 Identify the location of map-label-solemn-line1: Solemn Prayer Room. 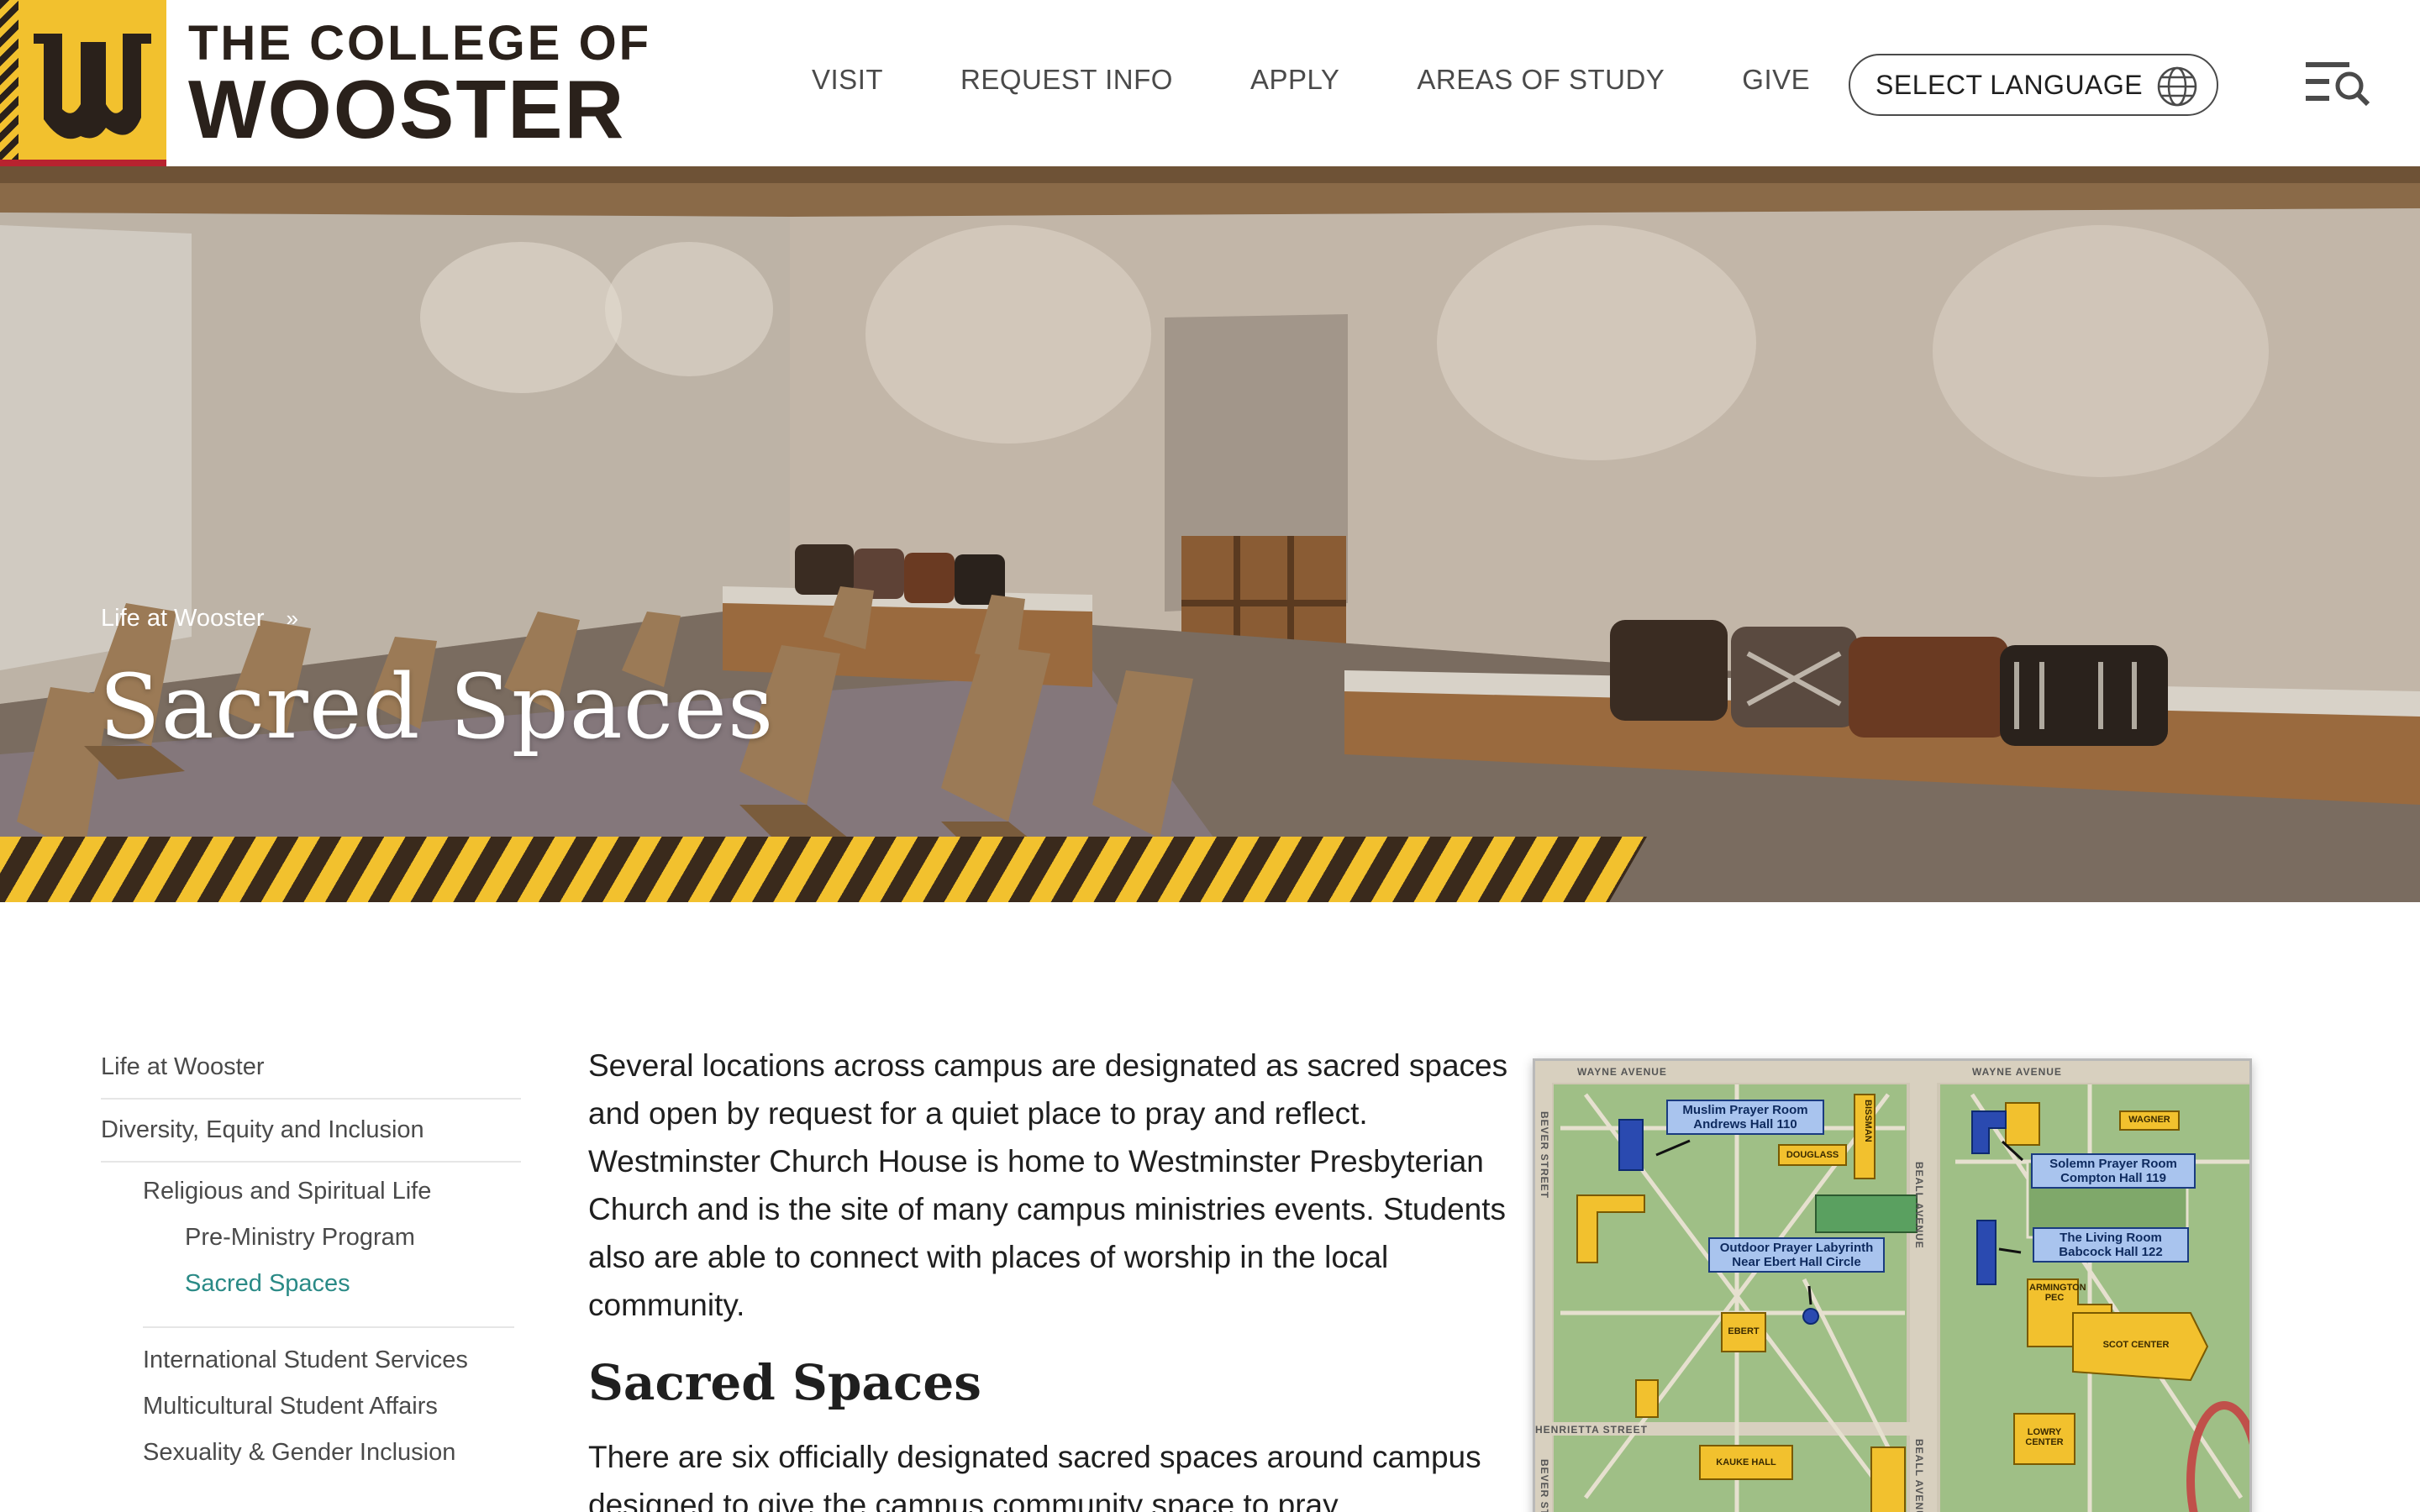
(2113, 1164).